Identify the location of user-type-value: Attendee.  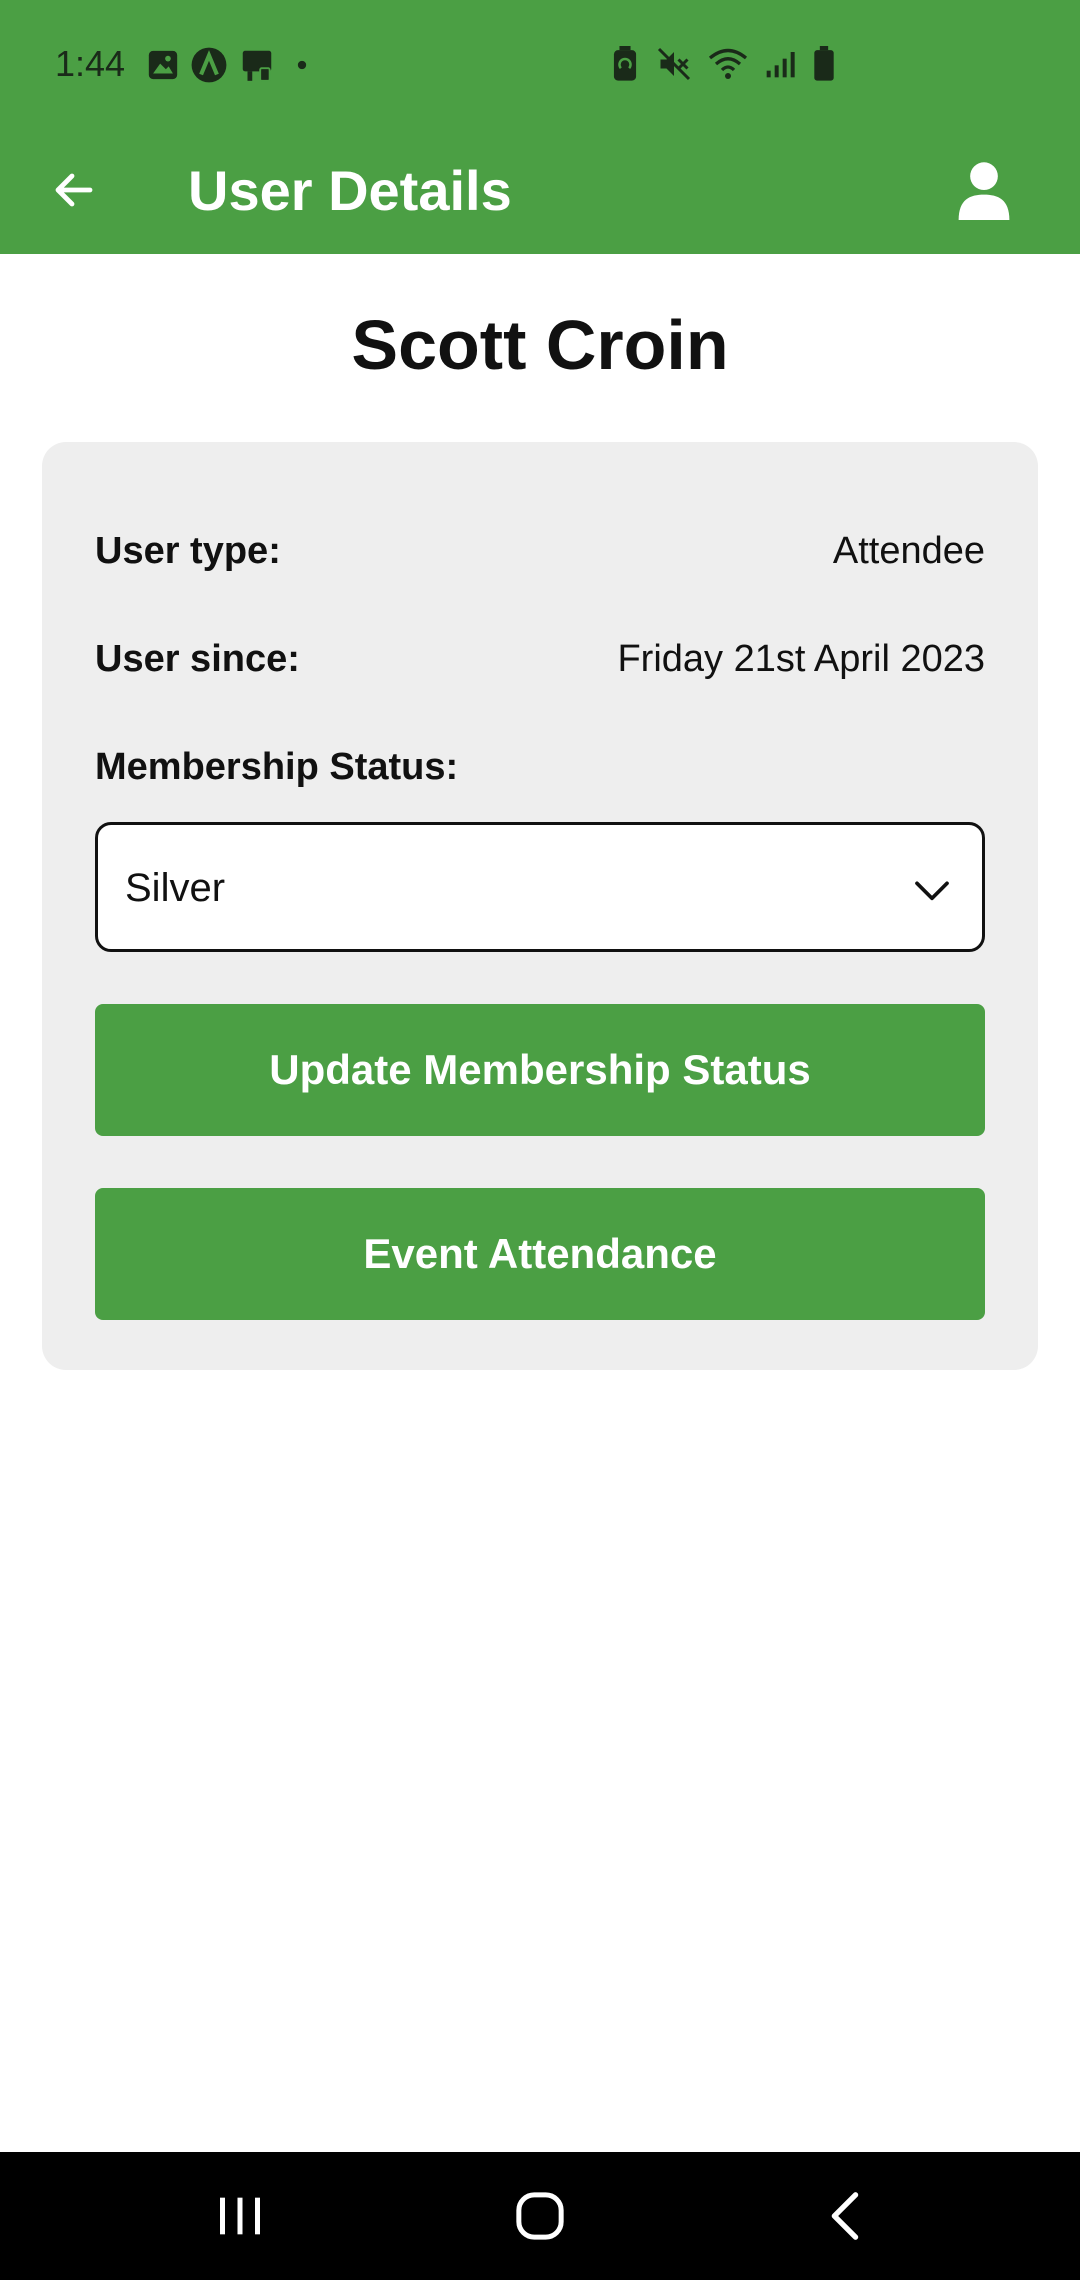
(908, 551).